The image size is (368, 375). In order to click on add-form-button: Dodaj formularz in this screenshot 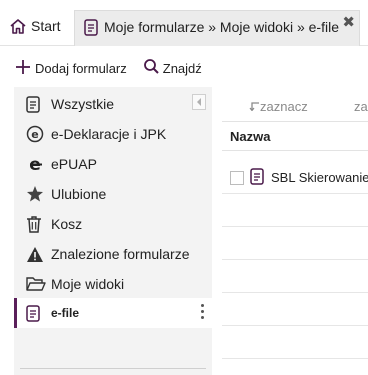, I will do `click(70, 68)`.